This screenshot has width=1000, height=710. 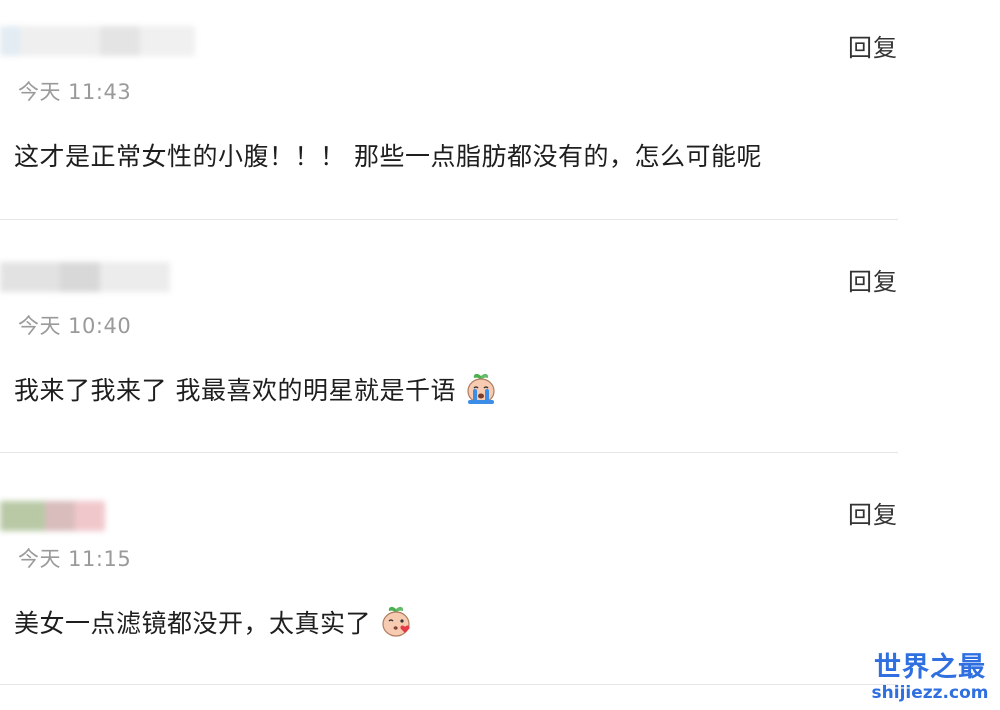 I want to click on comment-timestamp: 今天 11:15, so click(x=75, y=559).